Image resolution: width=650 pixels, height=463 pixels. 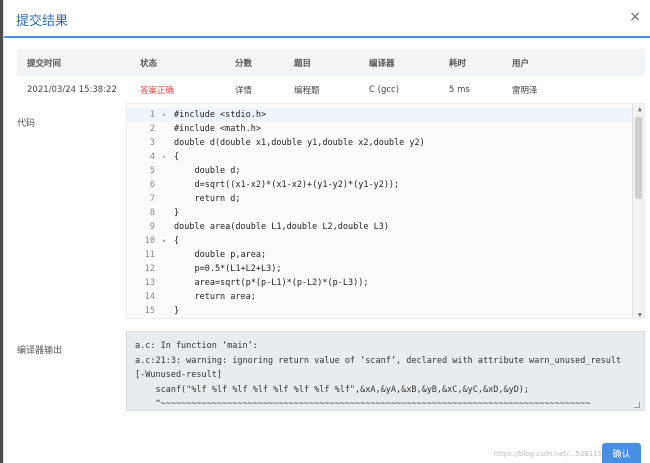 I want to click on line-number: 1, so click(x=152, y=115).